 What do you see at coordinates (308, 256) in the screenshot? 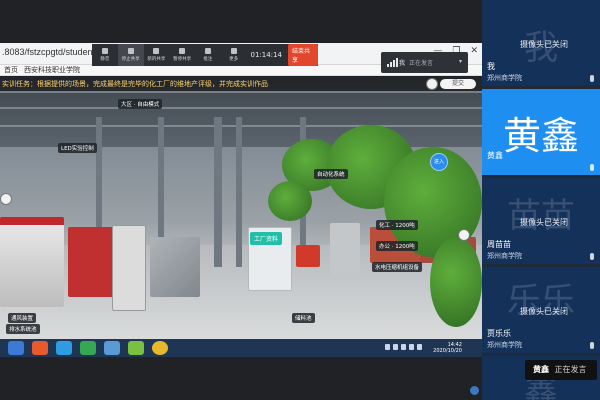
I see `red-tank` at bounding box center [308, 256].